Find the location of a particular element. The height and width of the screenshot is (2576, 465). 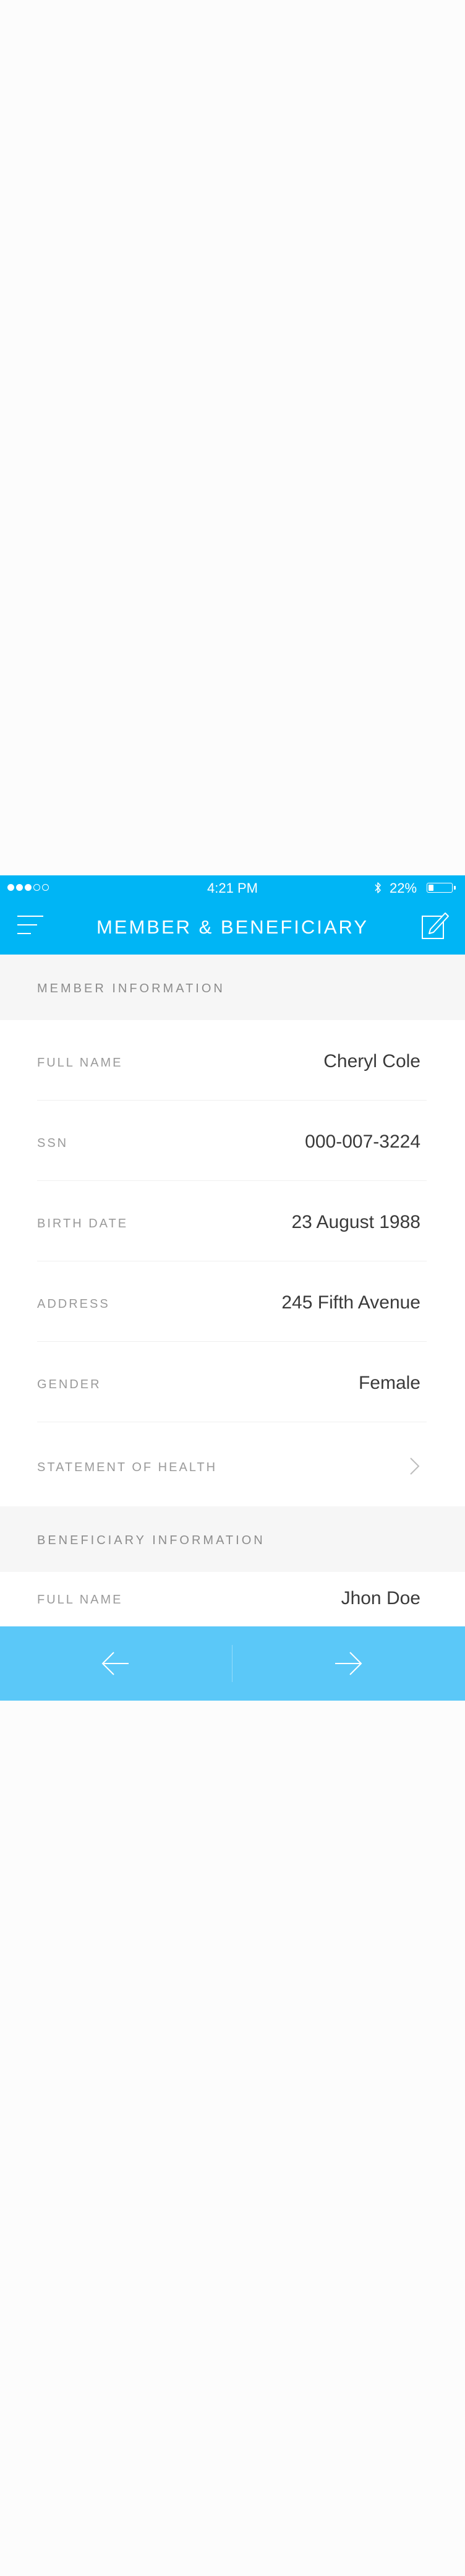

bluetooth-icon is located at coordinates (378, 887).